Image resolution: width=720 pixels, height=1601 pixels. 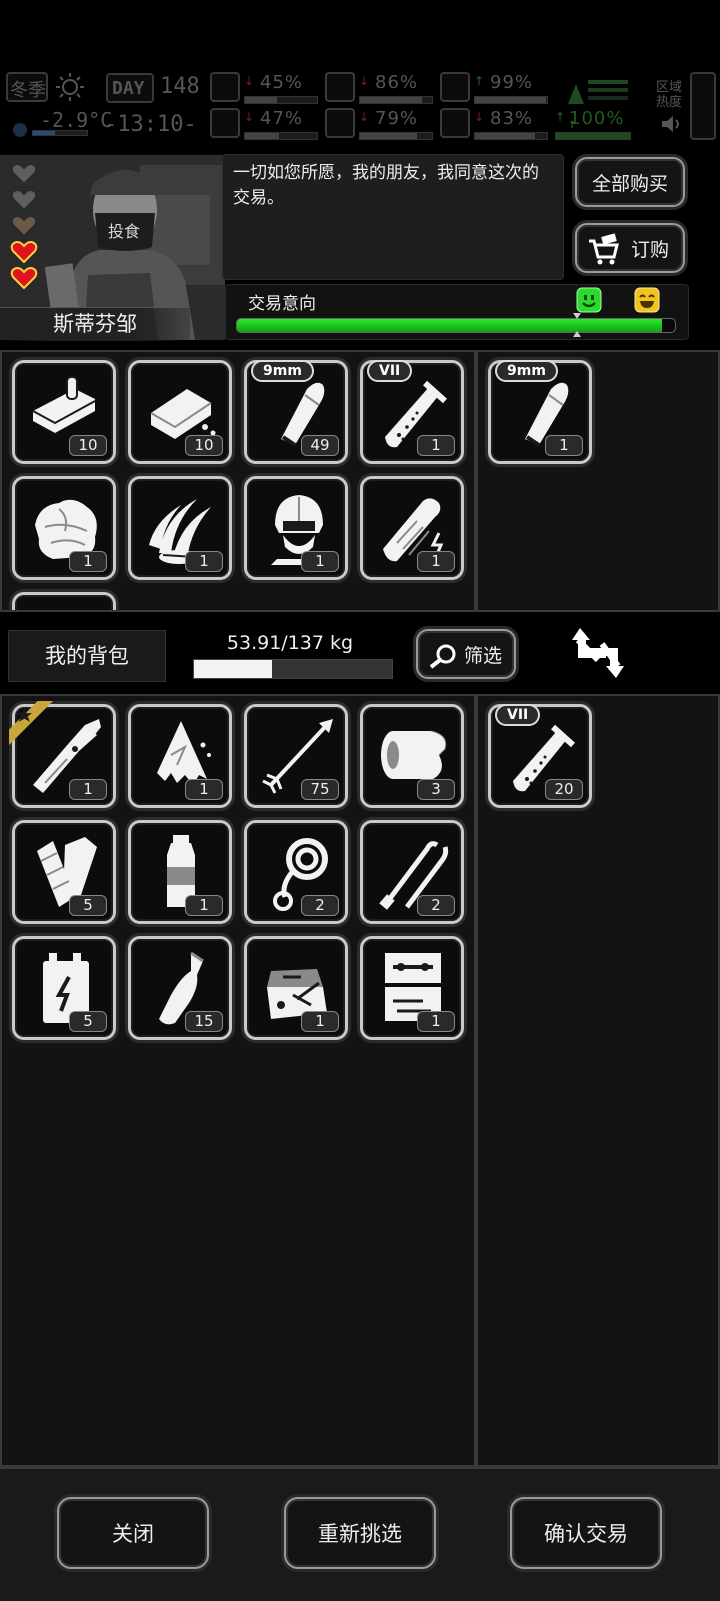 I want to click on item-quantity: 15, so click(x=204, y=1021).